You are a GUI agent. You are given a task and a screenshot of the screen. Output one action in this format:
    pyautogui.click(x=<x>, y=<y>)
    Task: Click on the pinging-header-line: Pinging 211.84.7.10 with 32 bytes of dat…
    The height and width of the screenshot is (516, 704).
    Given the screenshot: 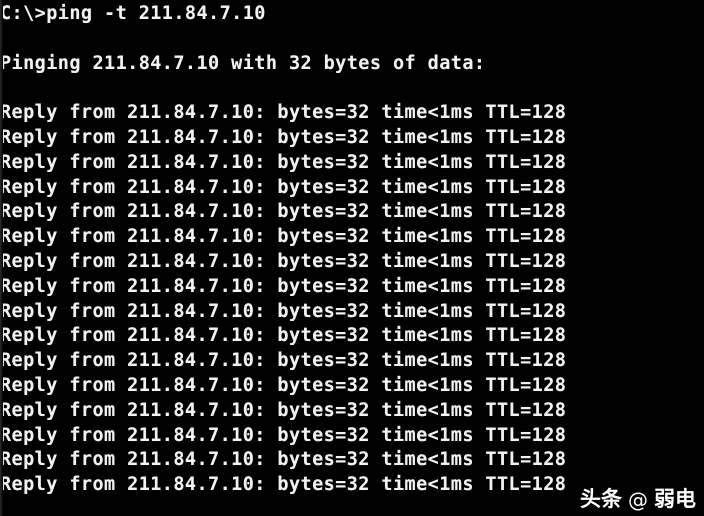 What is the action you would take?
    pyautogui.click(x=243, y=63)
    